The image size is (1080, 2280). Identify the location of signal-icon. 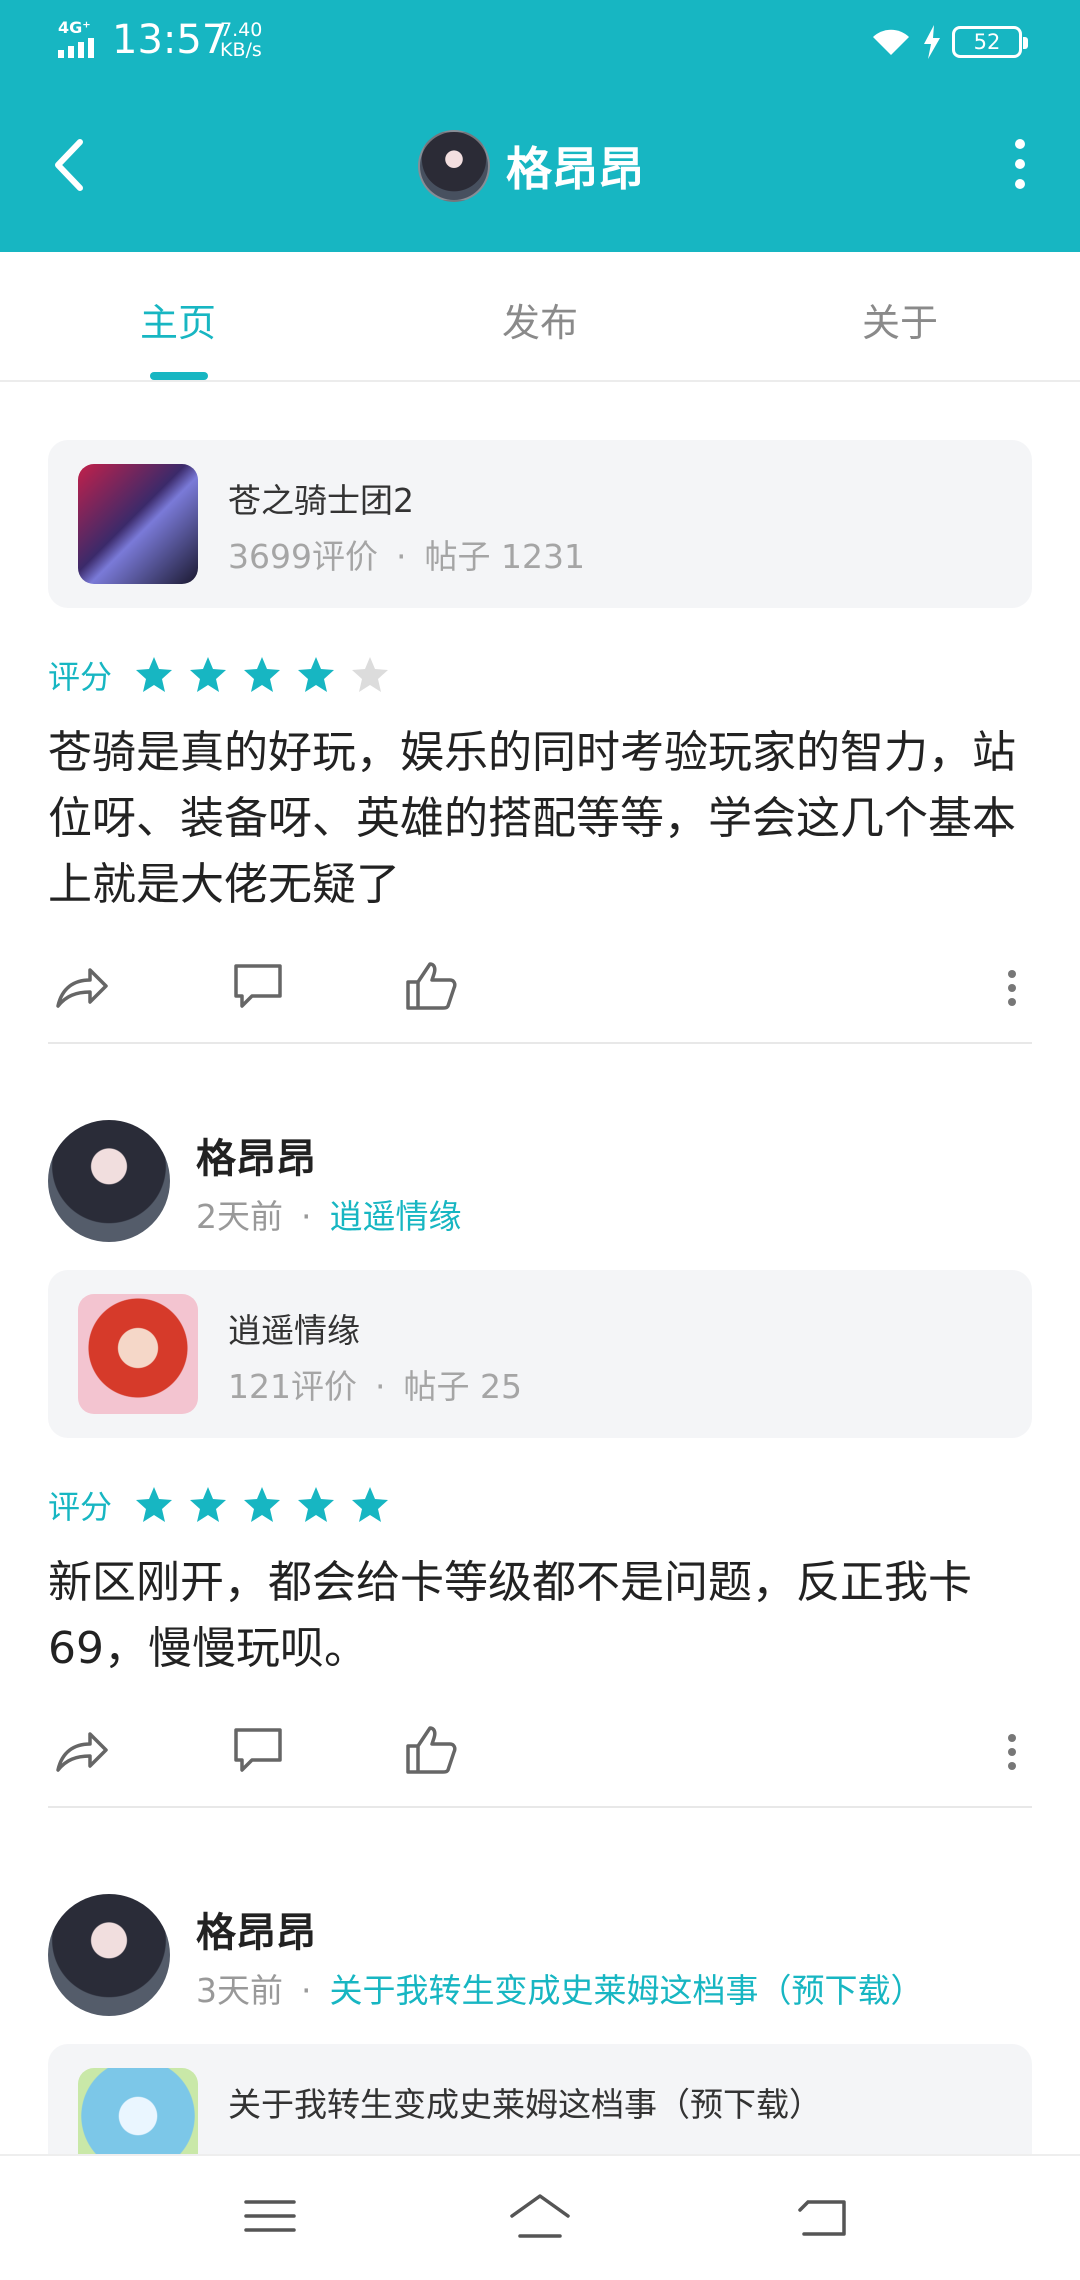
(76, 48).